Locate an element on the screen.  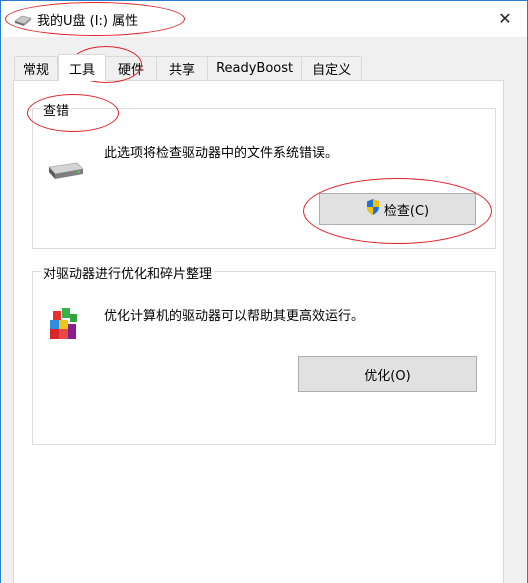
tab-strip: 常规 工具 硬件 共享 ReadyBoost 自定义 is located at coordinates (188, 67).